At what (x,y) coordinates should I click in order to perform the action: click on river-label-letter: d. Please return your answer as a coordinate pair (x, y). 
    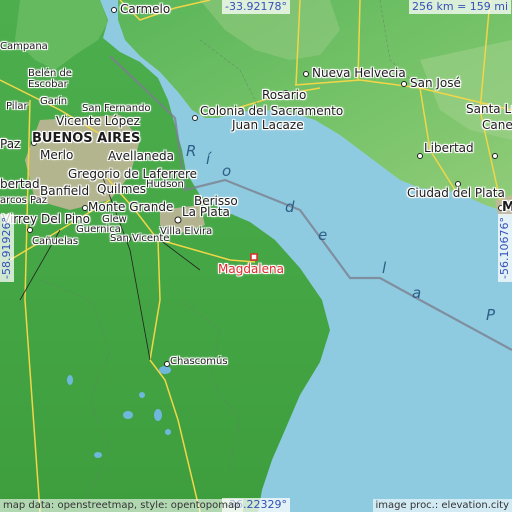
    Looking at the image, I should click on (290, 207).